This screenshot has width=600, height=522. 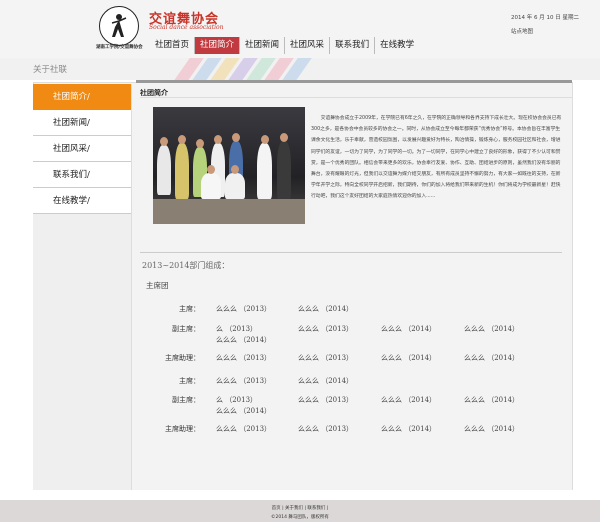 I want to click on sidebar-item-online-teaching: 在线教学/, so click(x=82, y=201).